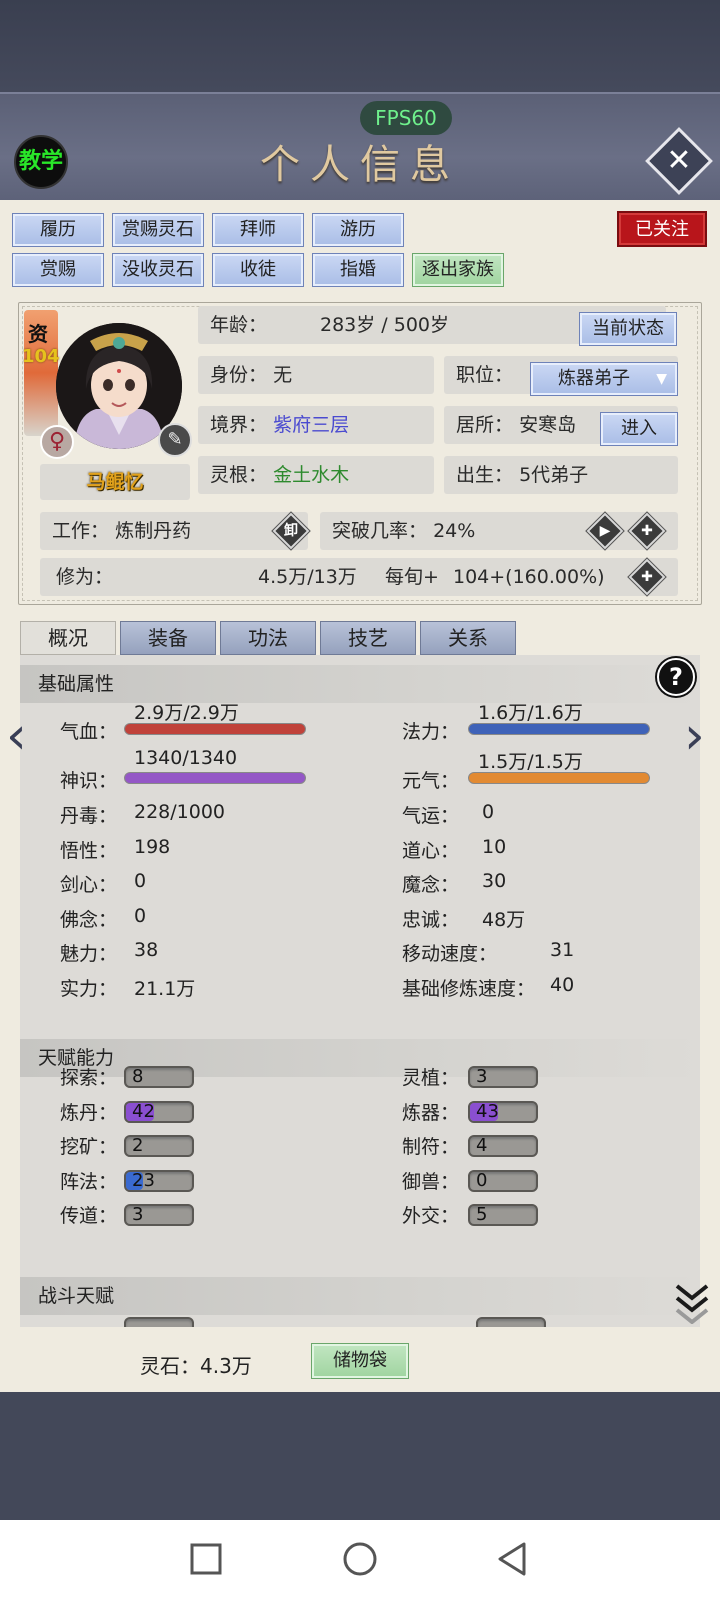 Image resolution: width=720 pixels, height=1600 pixels. Describe the element at coordinates (503, 1180) in the screenshot. I see `talent-bar: 0` at that location.